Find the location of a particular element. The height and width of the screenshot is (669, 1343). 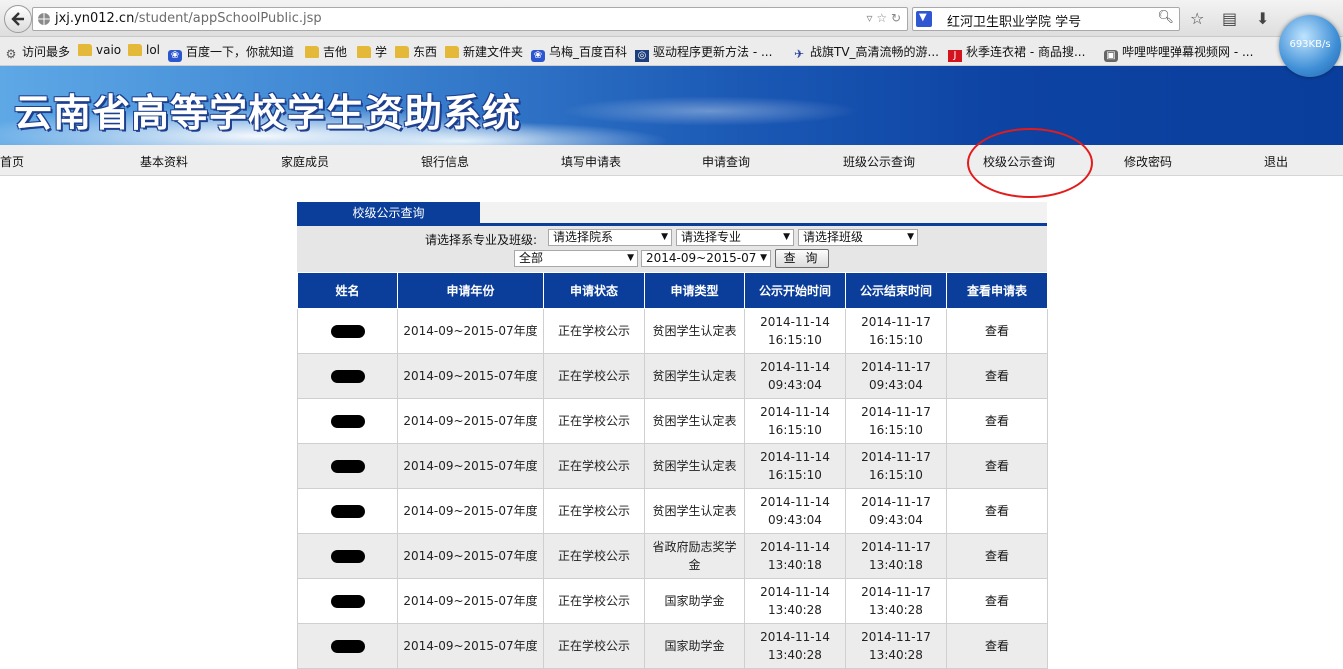

menu-family-members: 家庭成员 is located at coordinates (305, 161).